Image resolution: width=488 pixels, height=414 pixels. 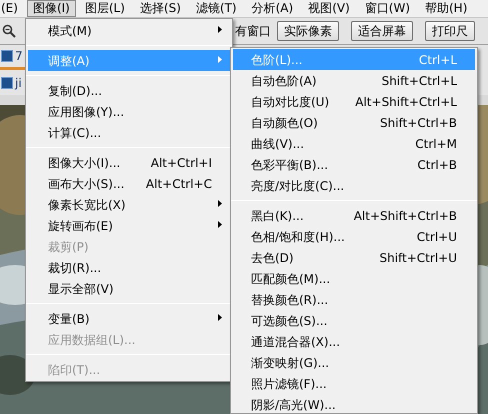 I want to click on toolbar-button: 实际像素, so click(x=308, y=31).